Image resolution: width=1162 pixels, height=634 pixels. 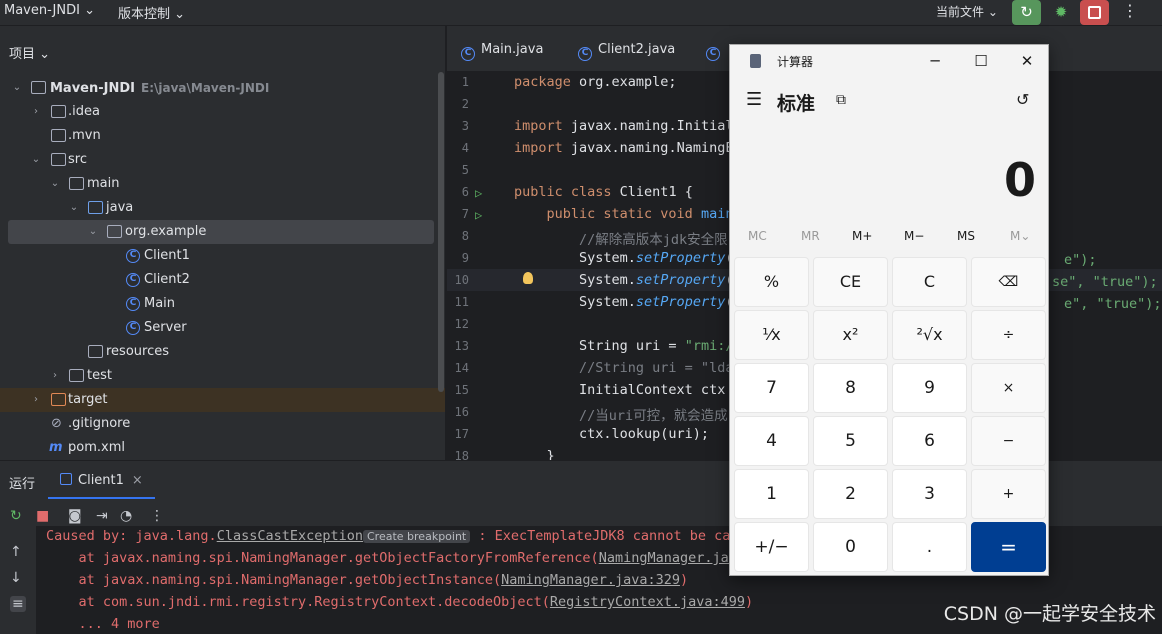 What do you see at coordinates (29, 52) in the screenshot?
I see `project-panel-title: 项目 ⌄` at bounding box center [29, 52].